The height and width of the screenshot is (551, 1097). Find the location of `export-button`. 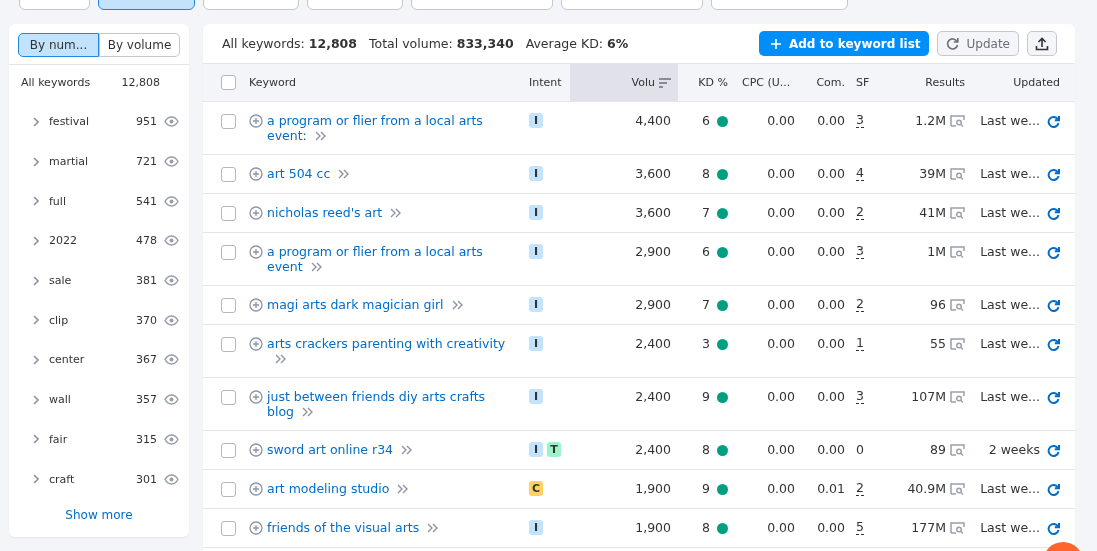

export-button is located at coordinates (1042, 43).